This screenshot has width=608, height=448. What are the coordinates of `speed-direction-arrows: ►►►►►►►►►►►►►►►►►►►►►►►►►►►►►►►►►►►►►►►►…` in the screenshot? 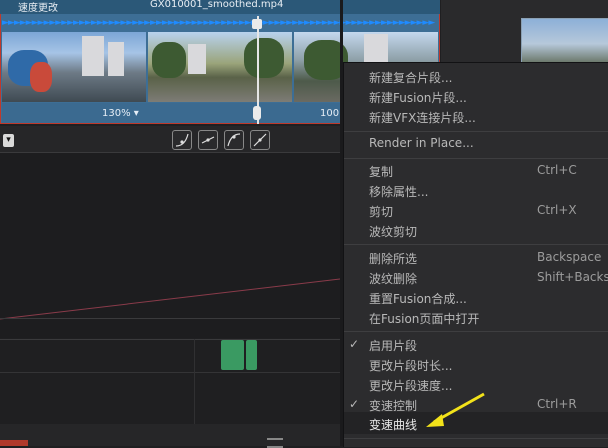 It's located at (218, 23).